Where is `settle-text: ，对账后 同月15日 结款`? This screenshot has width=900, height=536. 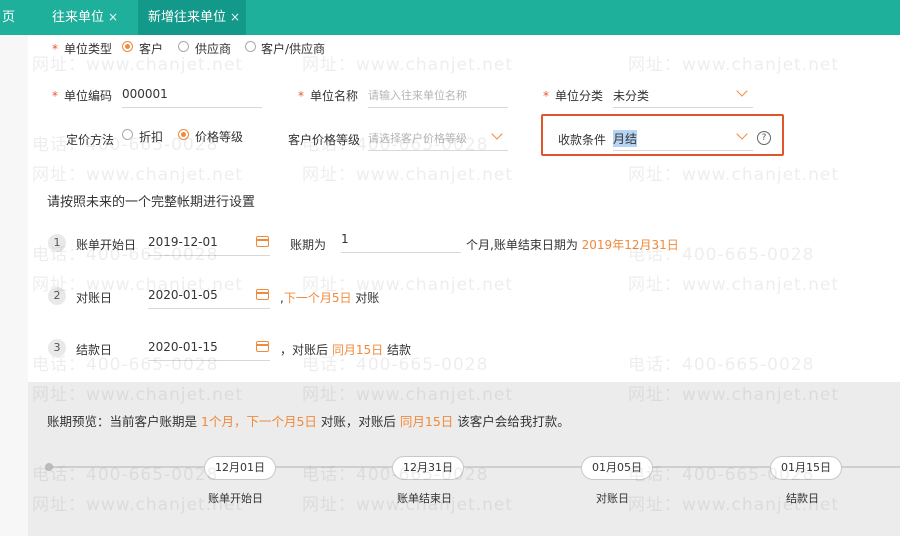 settle-text: ，对账后 同月15日 结款 is located at coordinates (345, 349).